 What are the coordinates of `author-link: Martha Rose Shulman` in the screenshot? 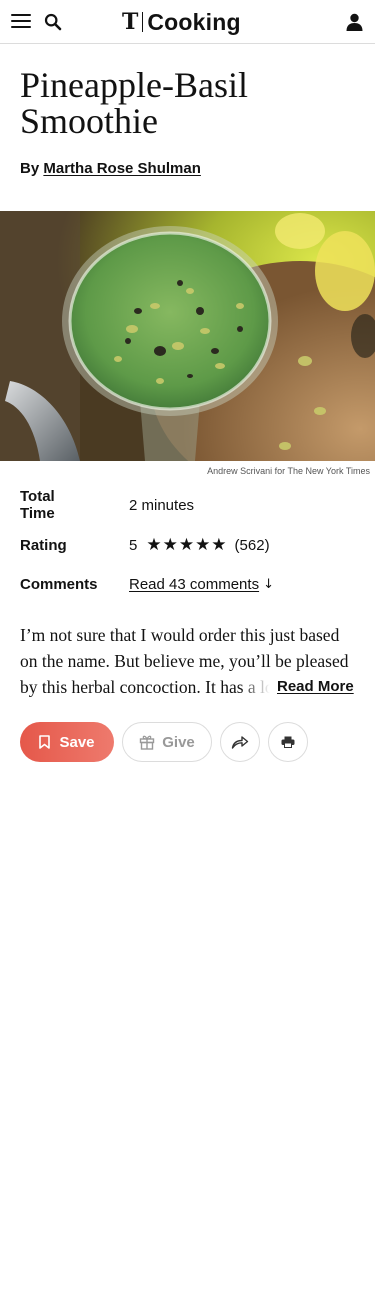 It's located at (122, 168).